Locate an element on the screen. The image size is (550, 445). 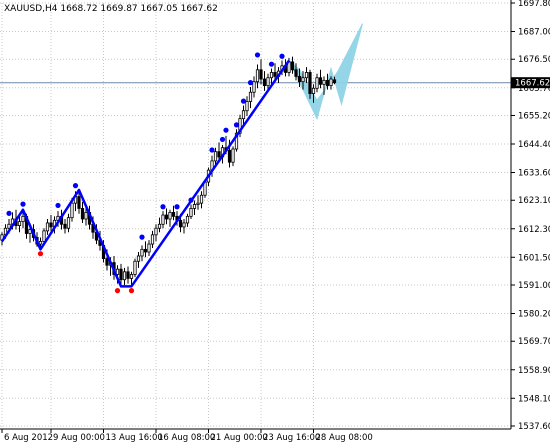
y-tick-label: 1580.20 is located at coordinates (534, 315).